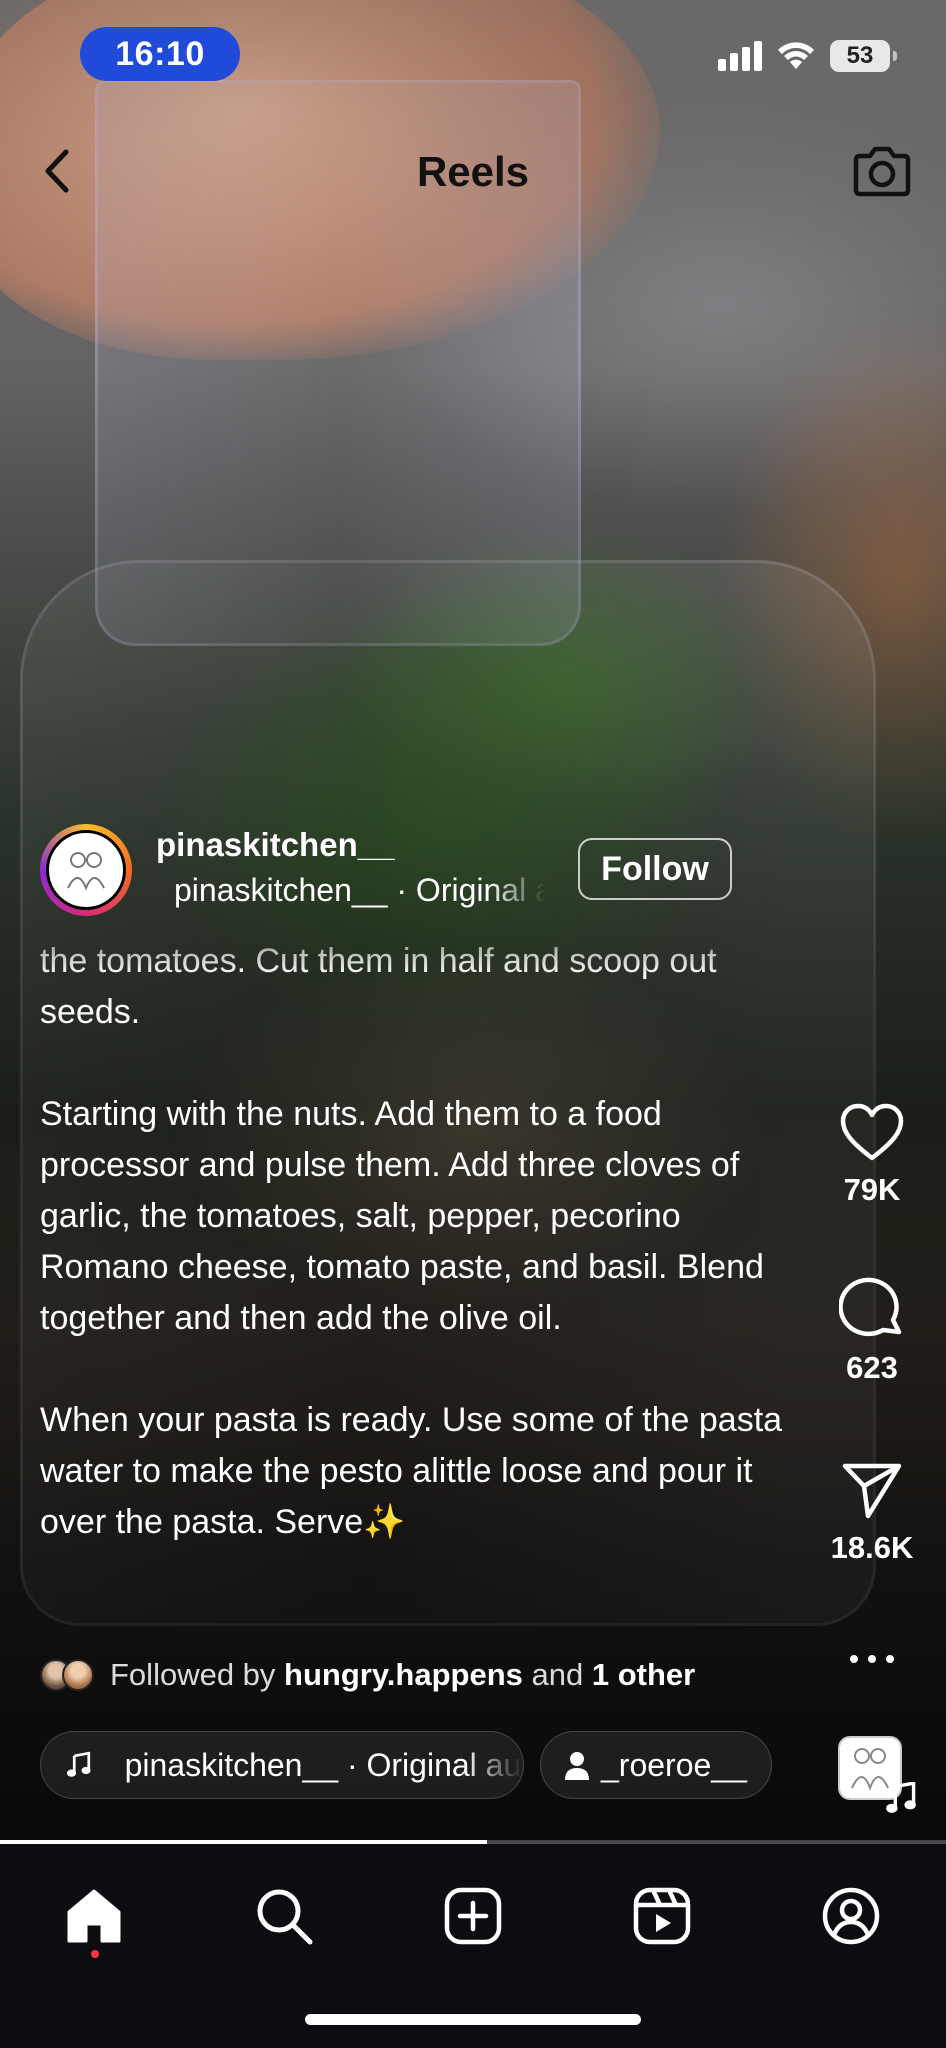 This screenshot has height=2048, width=946. I want to click on author-username: pinaskitchen__, so click(275, 845).